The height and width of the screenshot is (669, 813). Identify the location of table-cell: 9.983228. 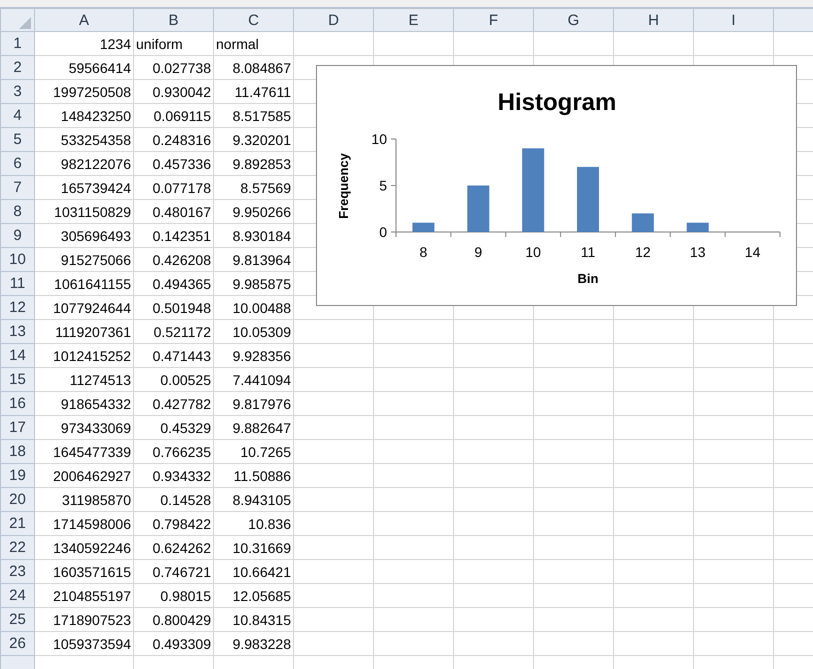
(254, 644).